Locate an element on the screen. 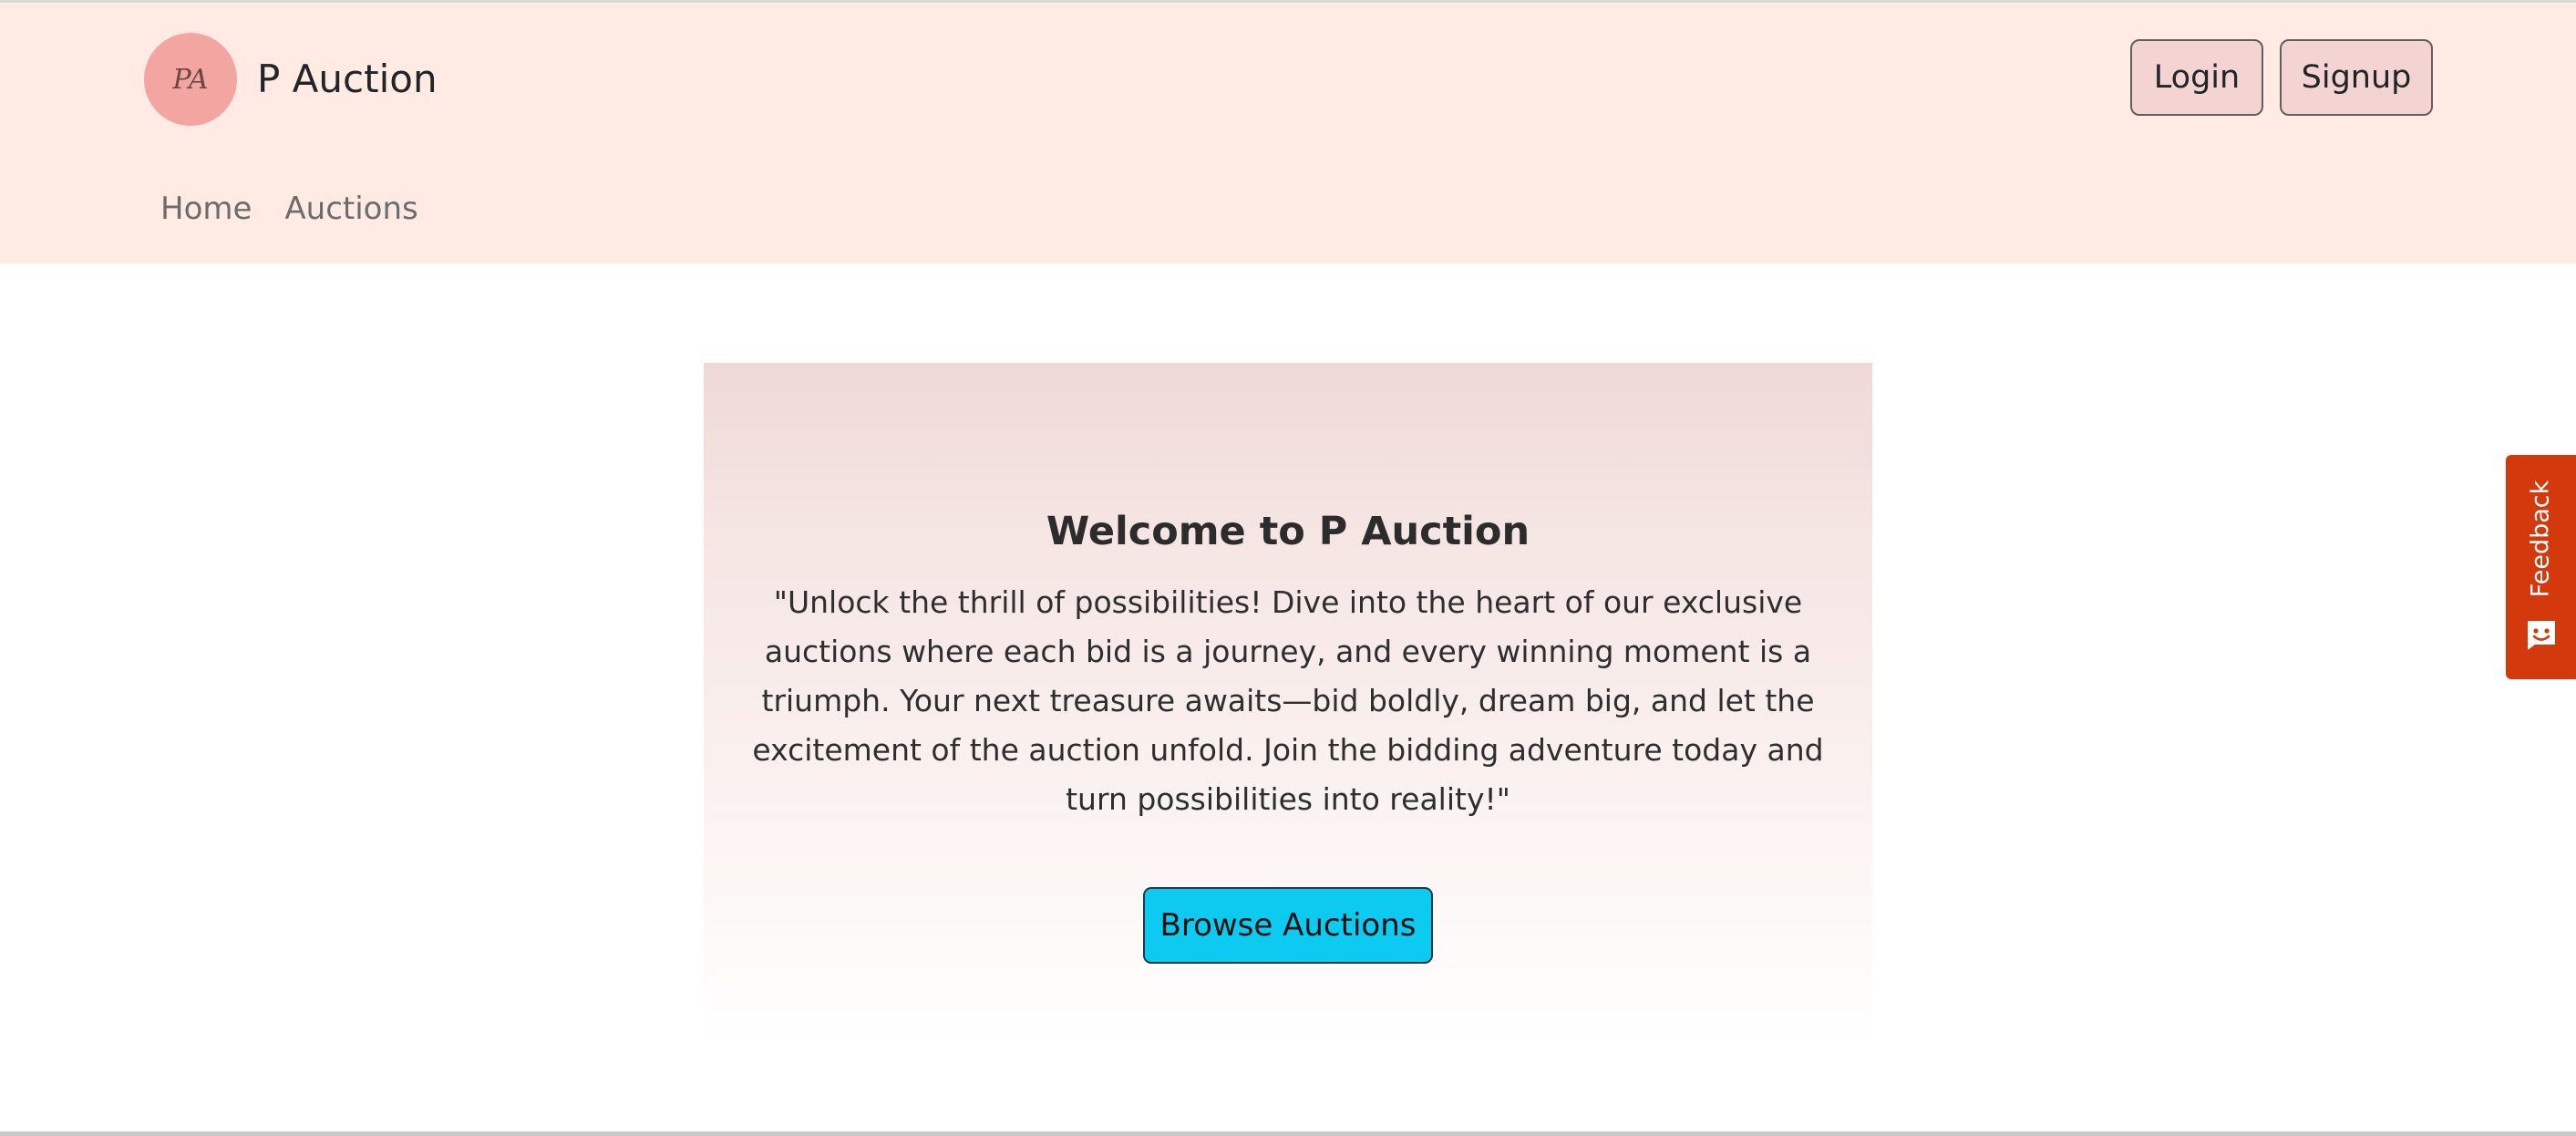 This screenshot has width=2576, height=1136. brand-link: PA P Auction is located at coordinates (291, 79).